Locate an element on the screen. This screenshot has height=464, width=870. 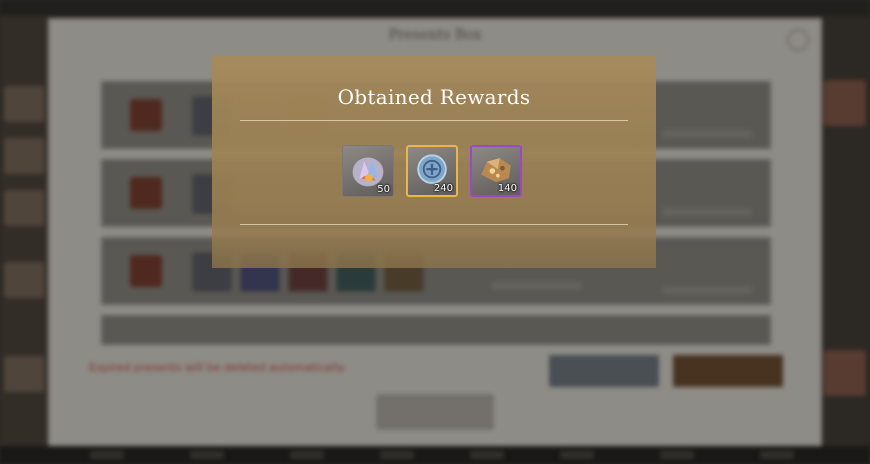
reward-quantity: 240 is located at coordinates (443, 188).